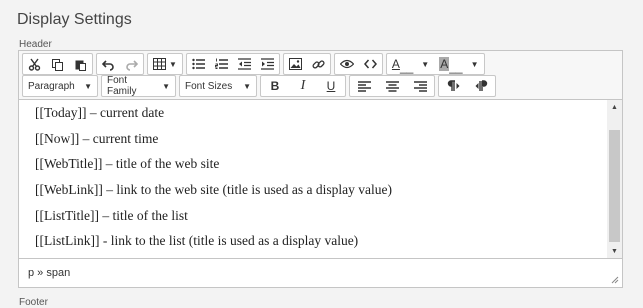  Describe the element at coordinates (35, 44) in the screenshot. I see `header-label: Header` at that location.